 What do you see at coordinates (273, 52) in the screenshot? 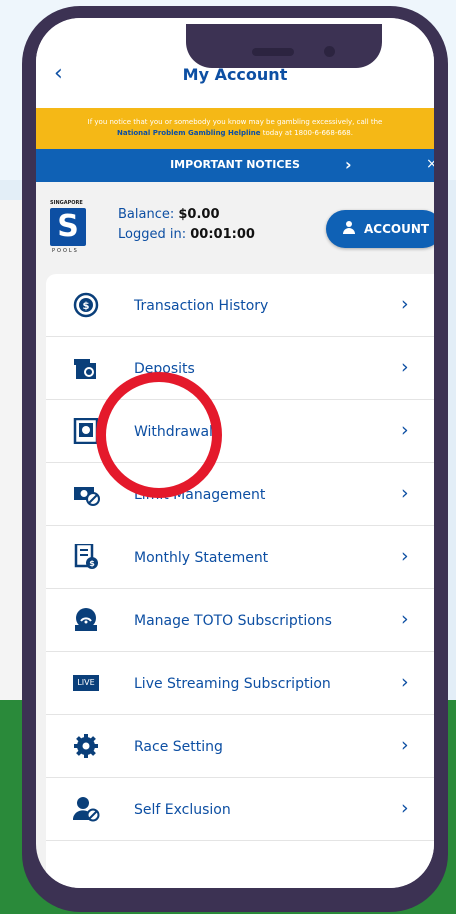
I see `speaker` at bounding box center [273, 52].